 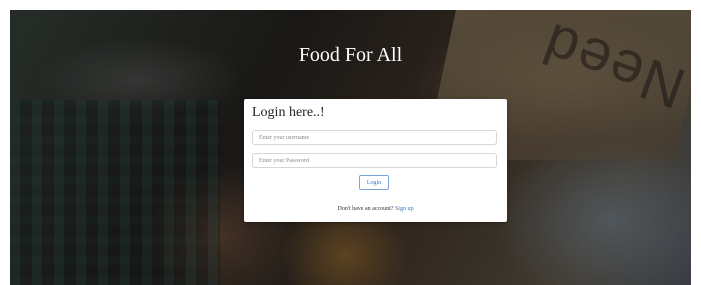 I want to click on password-input, so click(x=374, y=160).